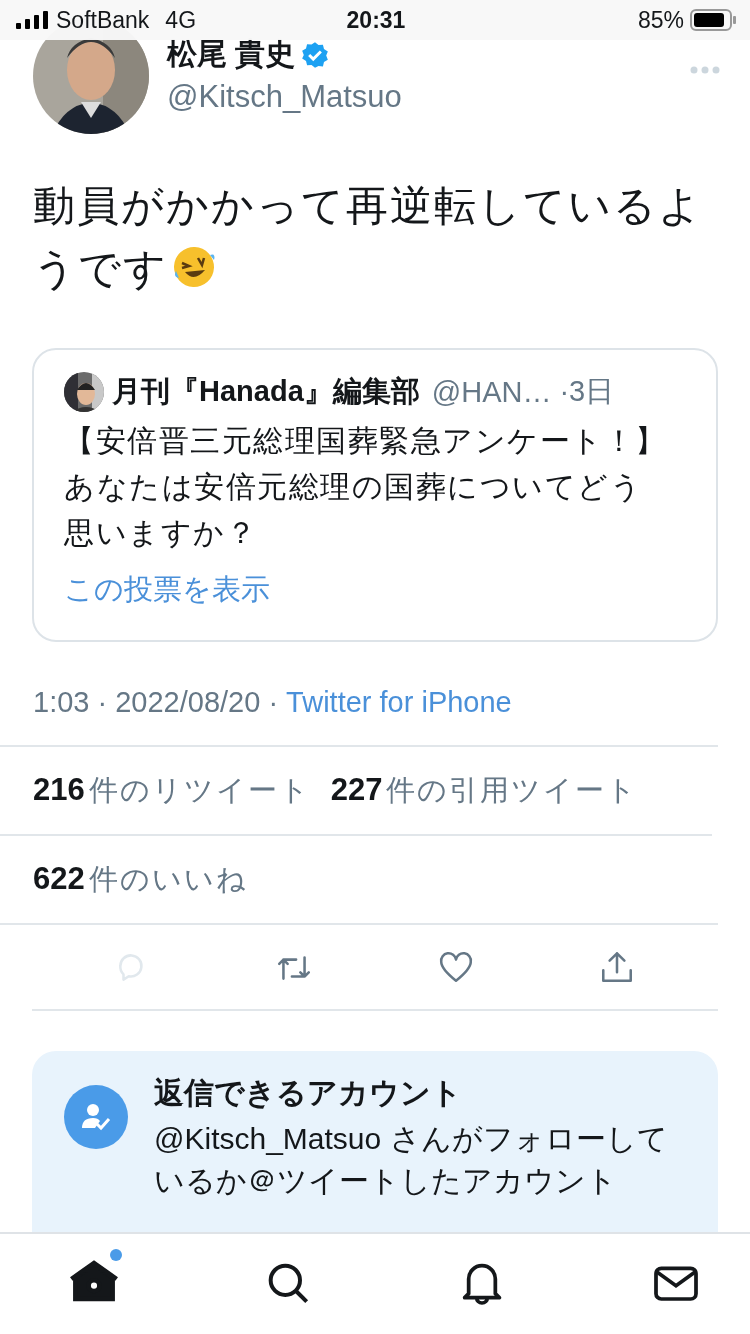  I want to click on stat-label: 件の引用ツイート, so click(512, 789).